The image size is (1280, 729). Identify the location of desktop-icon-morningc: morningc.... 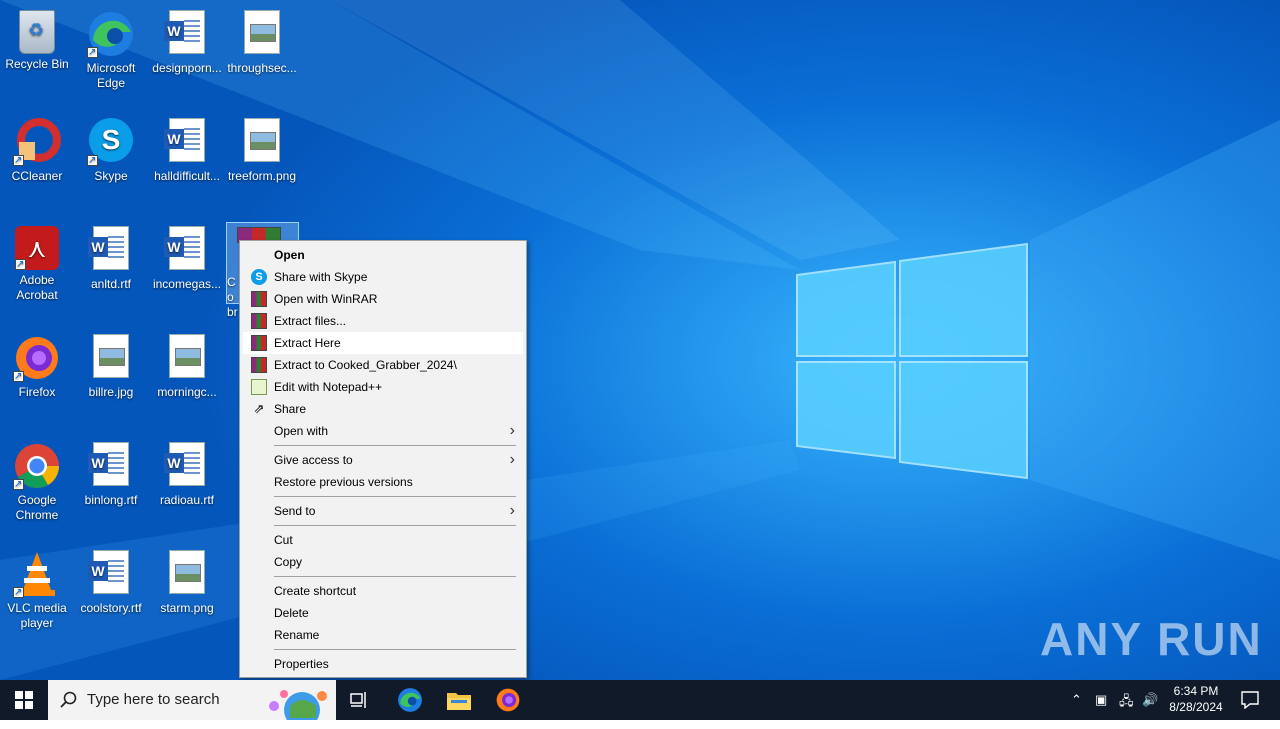
(187, 365).